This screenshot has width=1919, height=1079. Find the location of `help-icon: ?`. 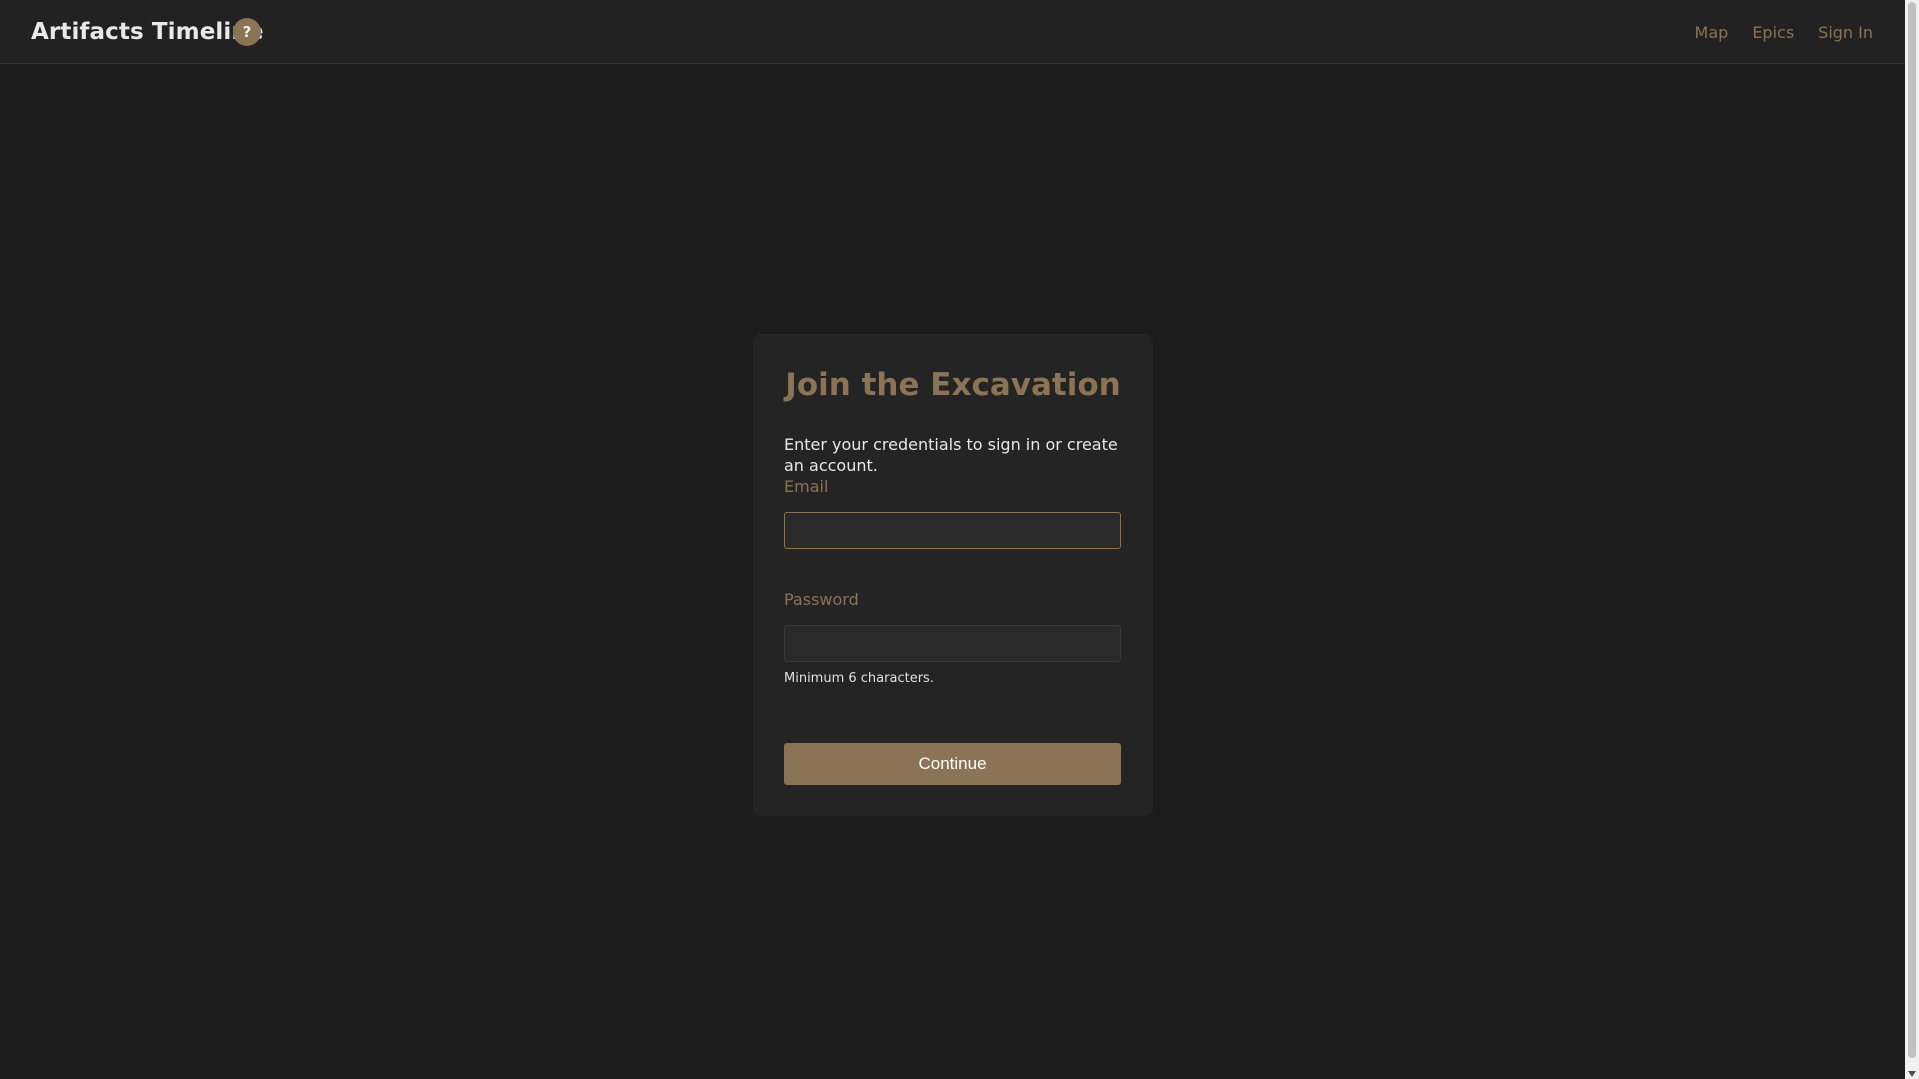

help-icon: ? is located at coordinates (247, 32).